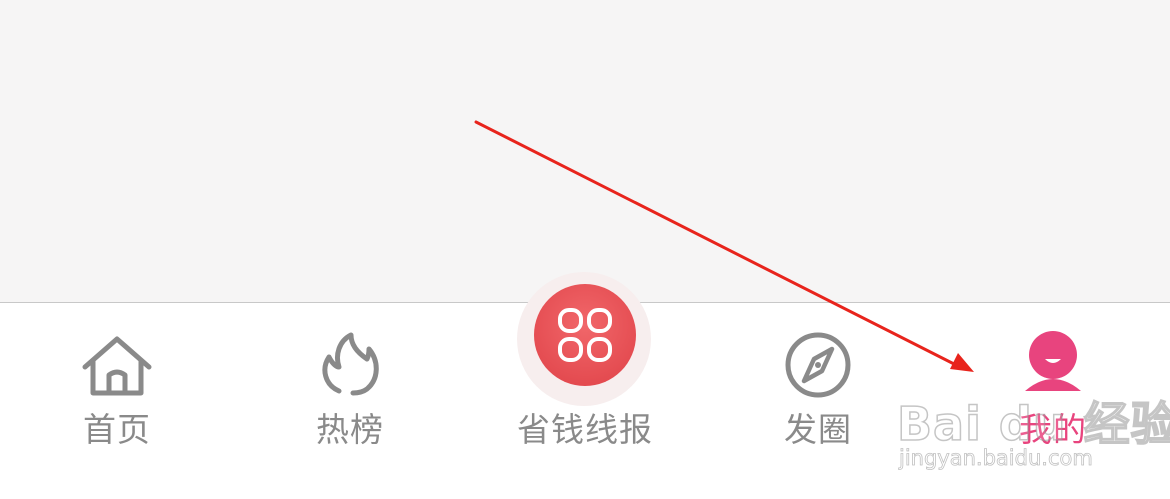  What do you see at coordinates (585, 429) in the screenshot?
I see `tab-deals-label: 省钱线报` at bounding box center [585, 429].